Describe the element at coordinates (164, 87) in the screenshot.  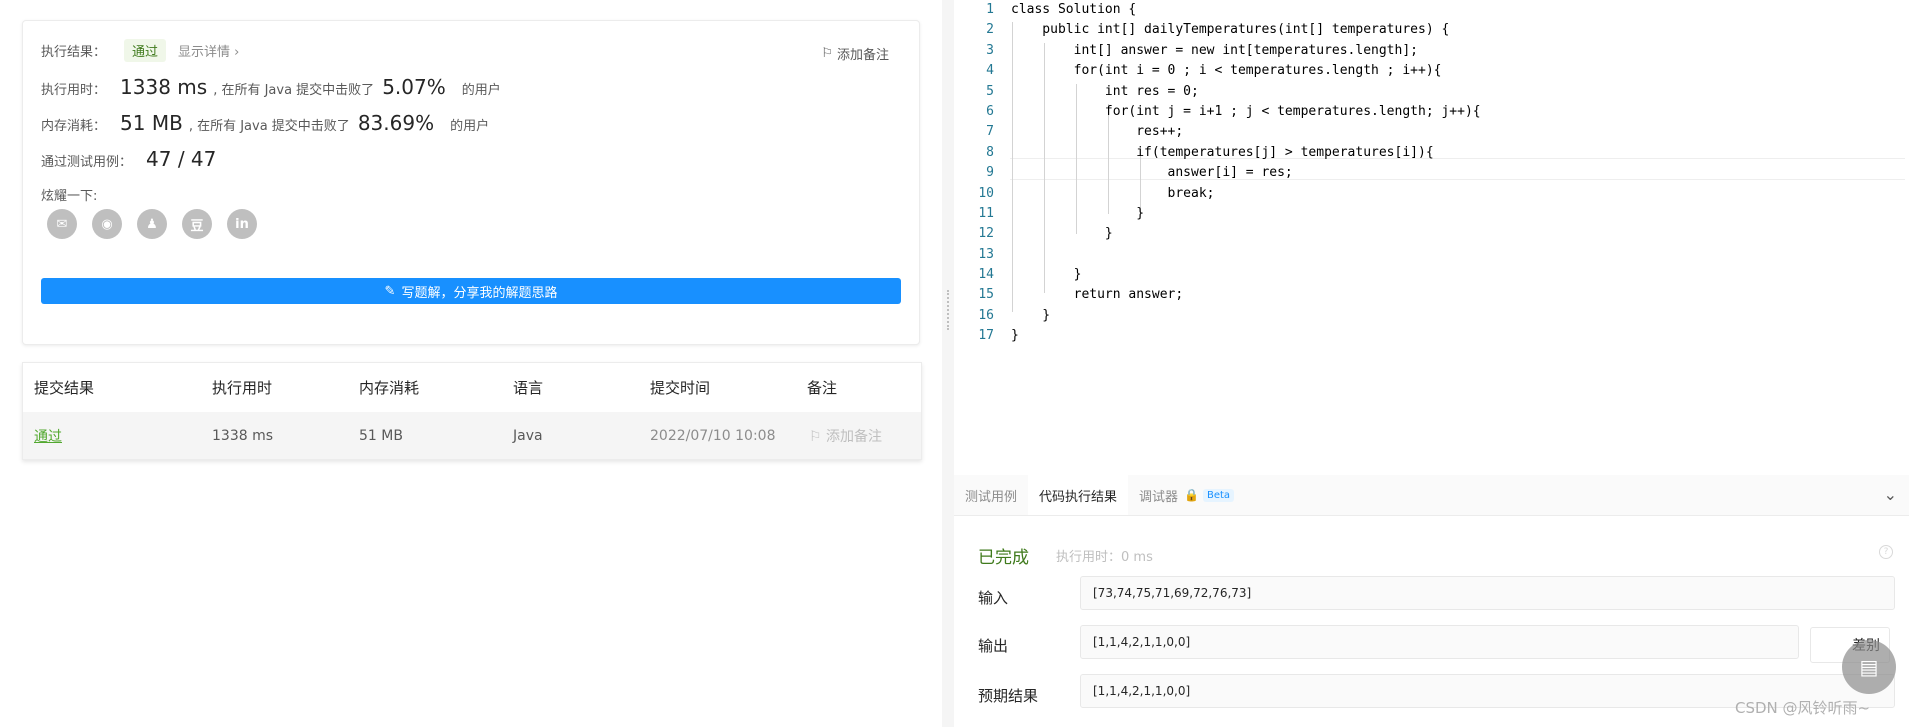
I see `runtime-value: 1338 ms` at that location.